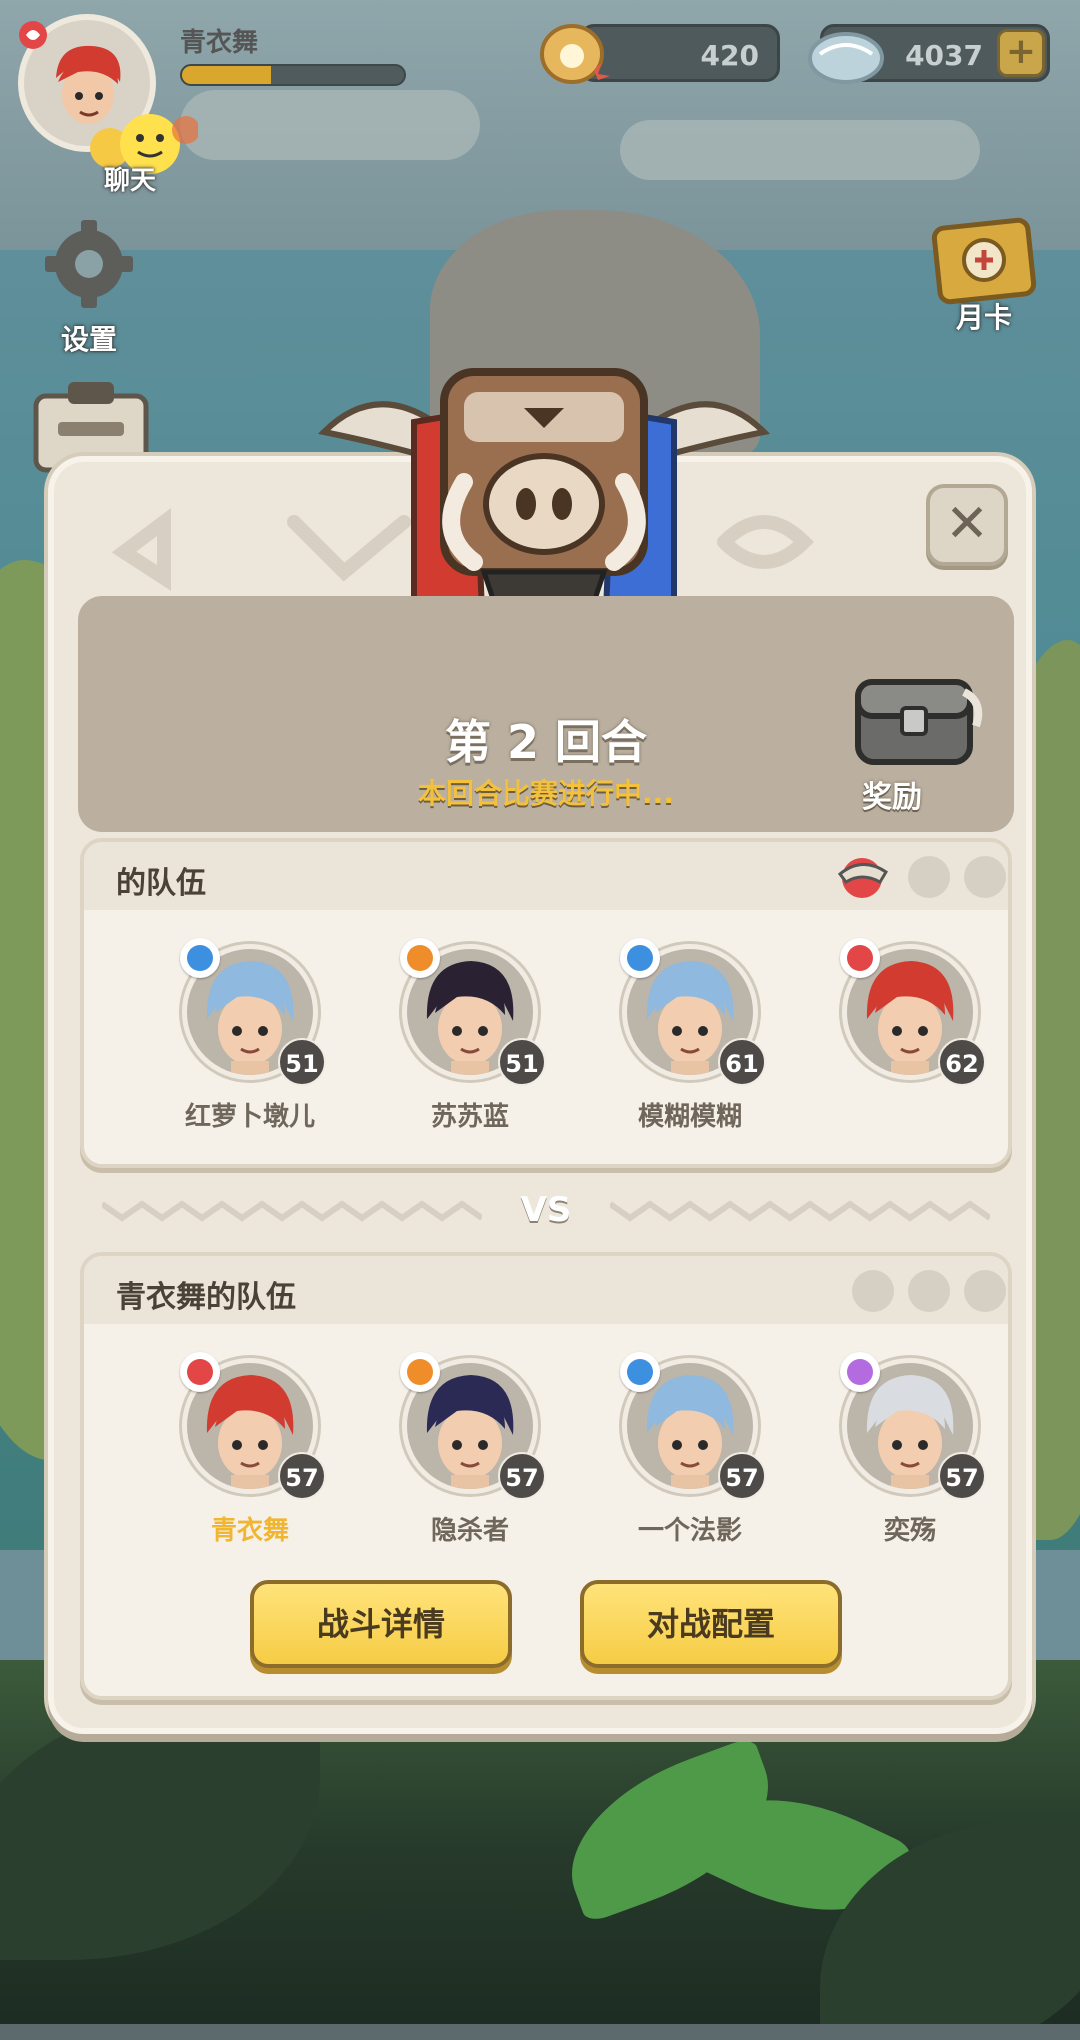 The height and width of the screenshot is (2040, 1080). What do you see at coordinates (469, 1531) in the screenshot?
I see `hero-name: 隐杀者` at bounding box center [469, 1531].